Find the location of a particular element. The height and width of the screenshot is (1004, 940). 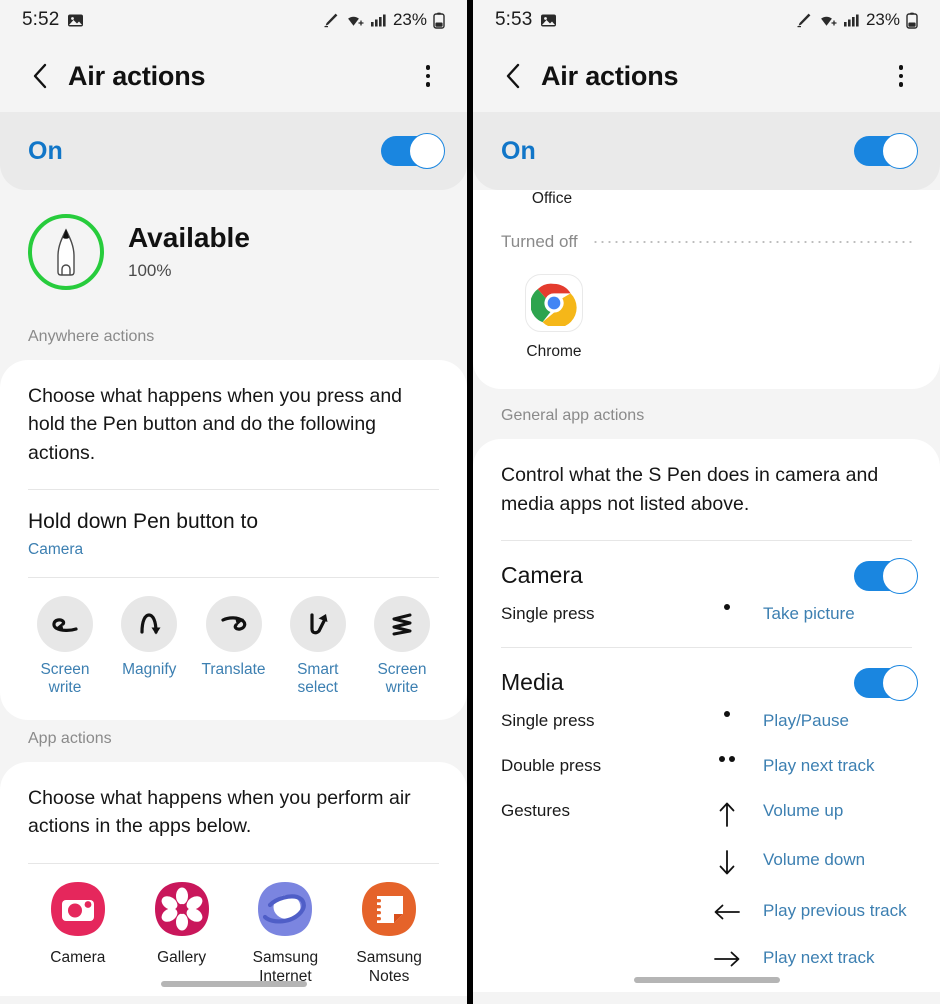

camera-toggle-switch is located at coordinates (886, 575).